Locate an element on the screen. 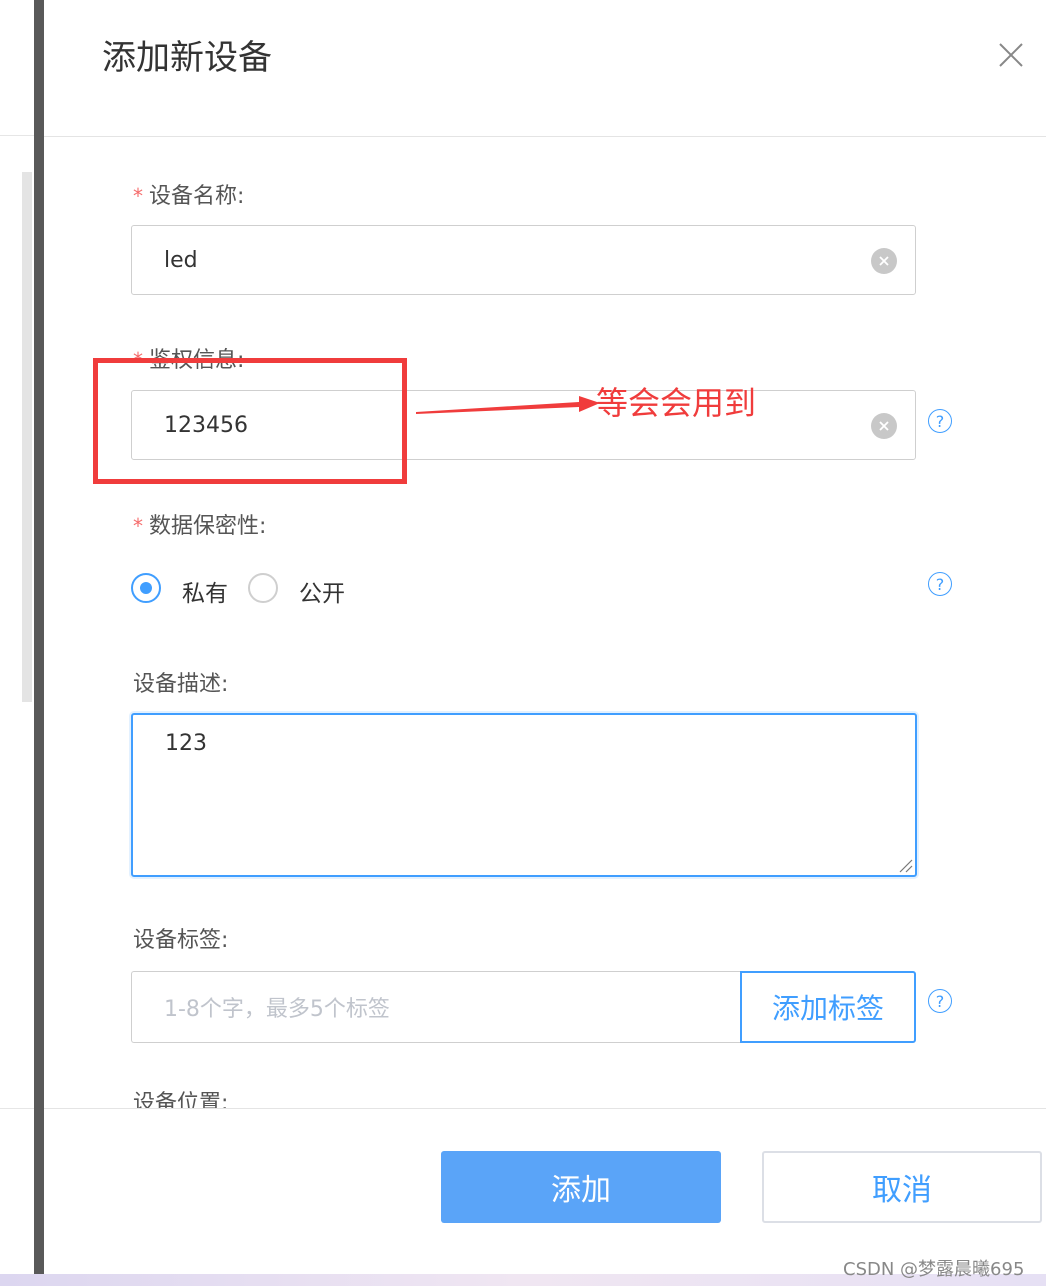  privacy-label: * 数据保密性: is located at coordinates (200, 526).